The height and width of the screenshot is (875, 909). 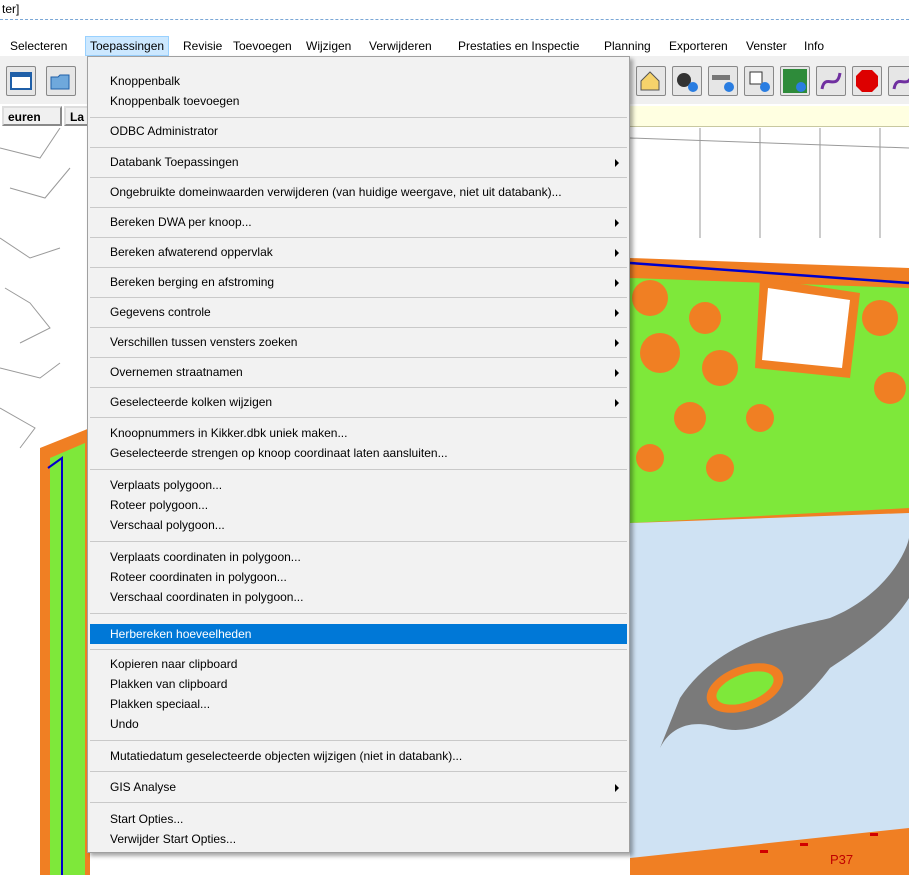 What do you see at coordinates (766, 46) in the screenshot?
I see `menu-venster: Venster` at bounding box center [766, 46].